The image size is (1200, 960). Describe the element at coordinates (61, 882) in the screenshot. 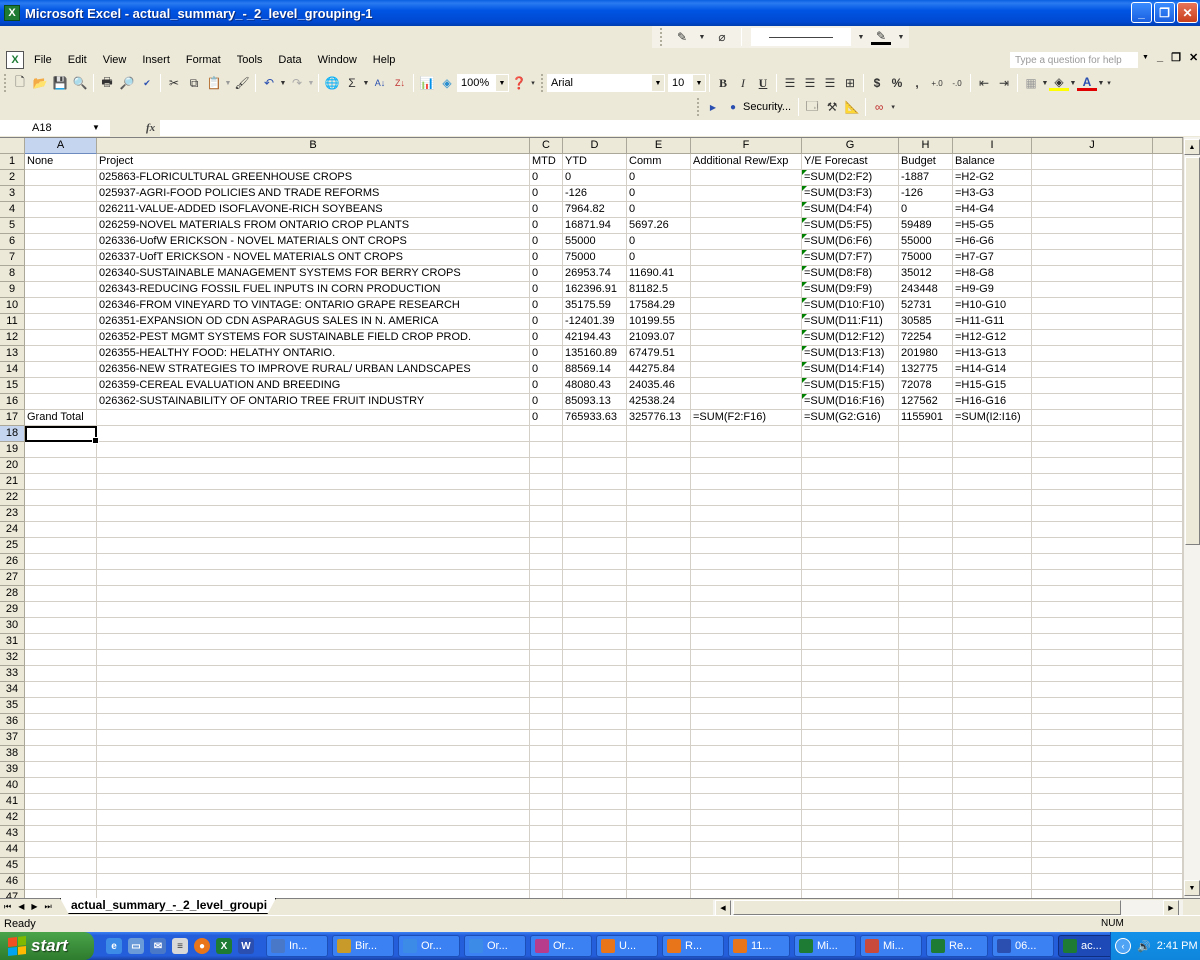

I see `cell-a46` at that location.